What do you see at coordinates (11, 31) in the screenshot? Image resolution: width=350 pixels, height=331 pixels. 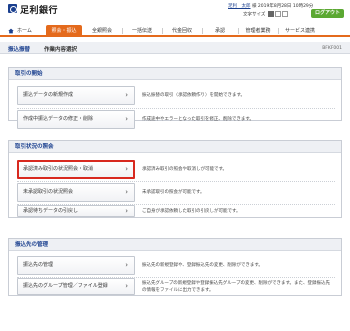 I see `home-icon` at bounding box center [11, 31].